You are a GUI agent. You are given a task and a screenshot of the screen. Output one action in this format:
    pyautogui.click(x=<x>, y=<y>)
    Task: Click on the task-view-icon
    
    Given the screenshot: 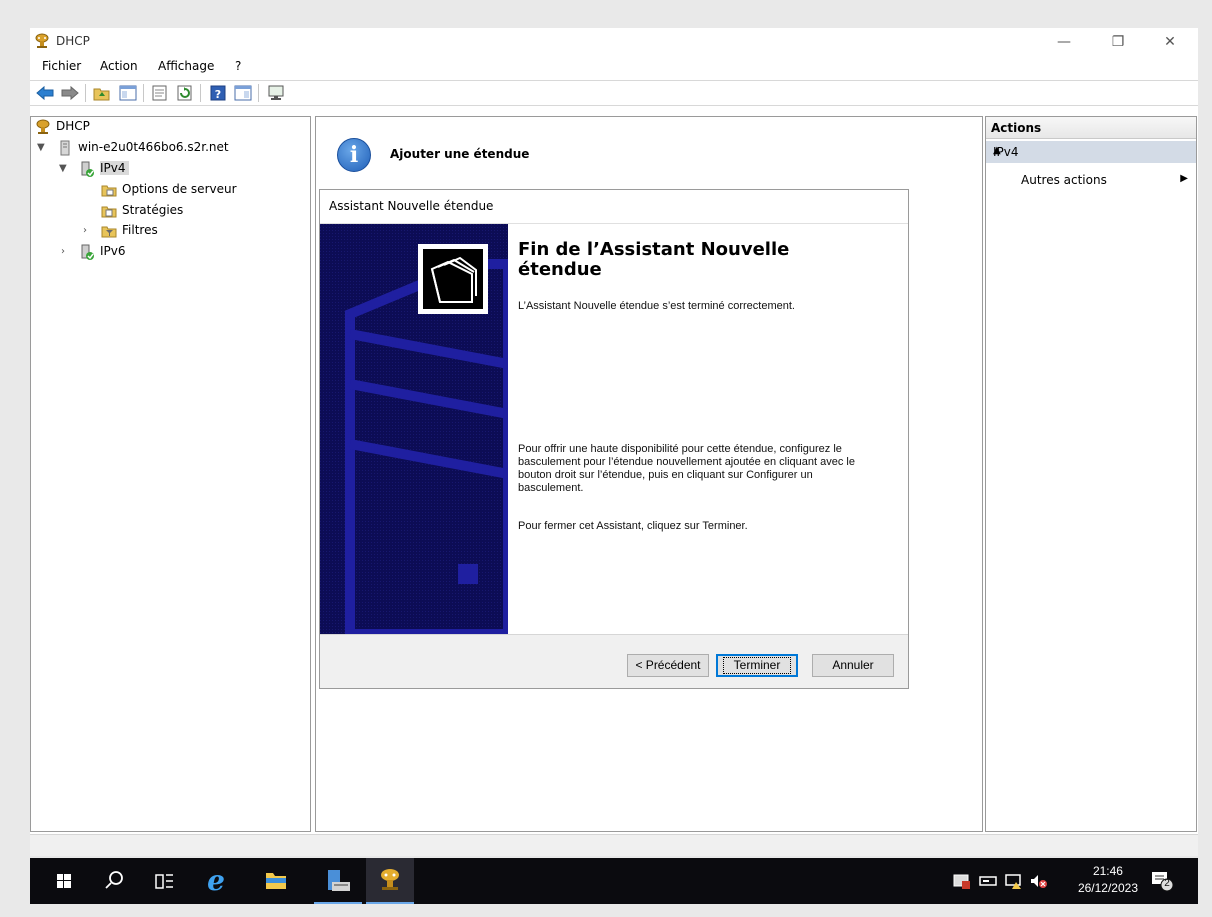 What is the action you would take?
    pyautogui.click(x=164, y=881)
    